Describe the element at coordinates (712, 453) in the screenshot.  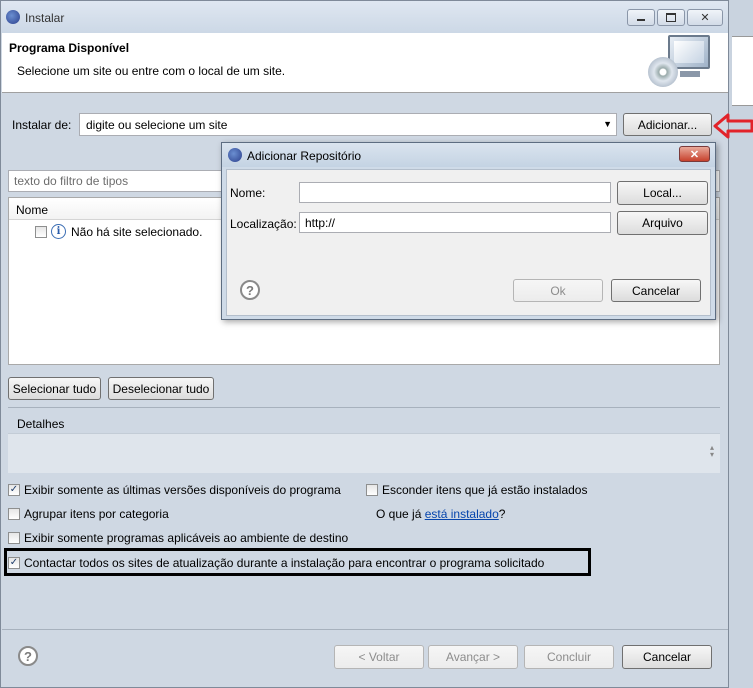
I see `details-scrollbar: ▴ ▾` at that location.